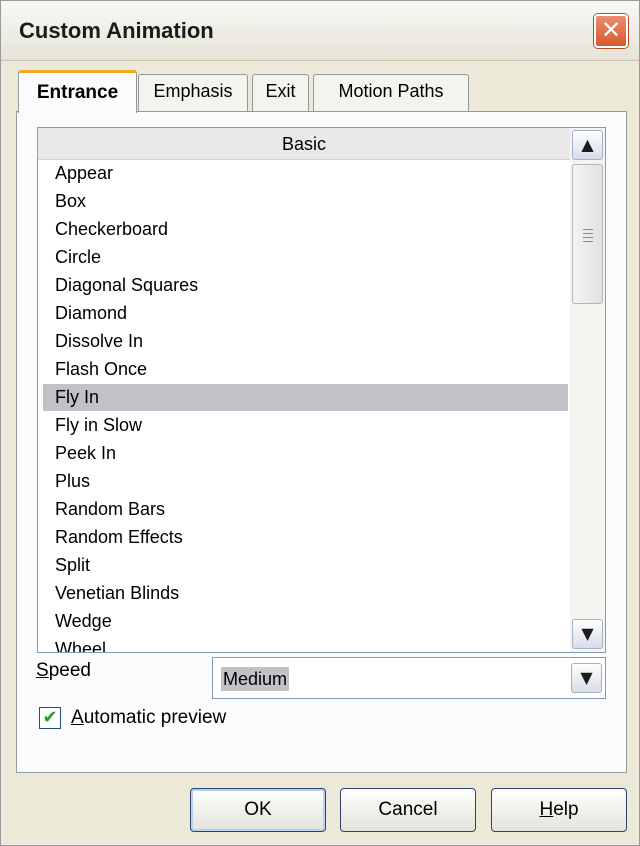 The image size is (640, 846). Describe the element at coordinates (305, 201) in the screenshot. I see `list-item-box: Box` at that location.